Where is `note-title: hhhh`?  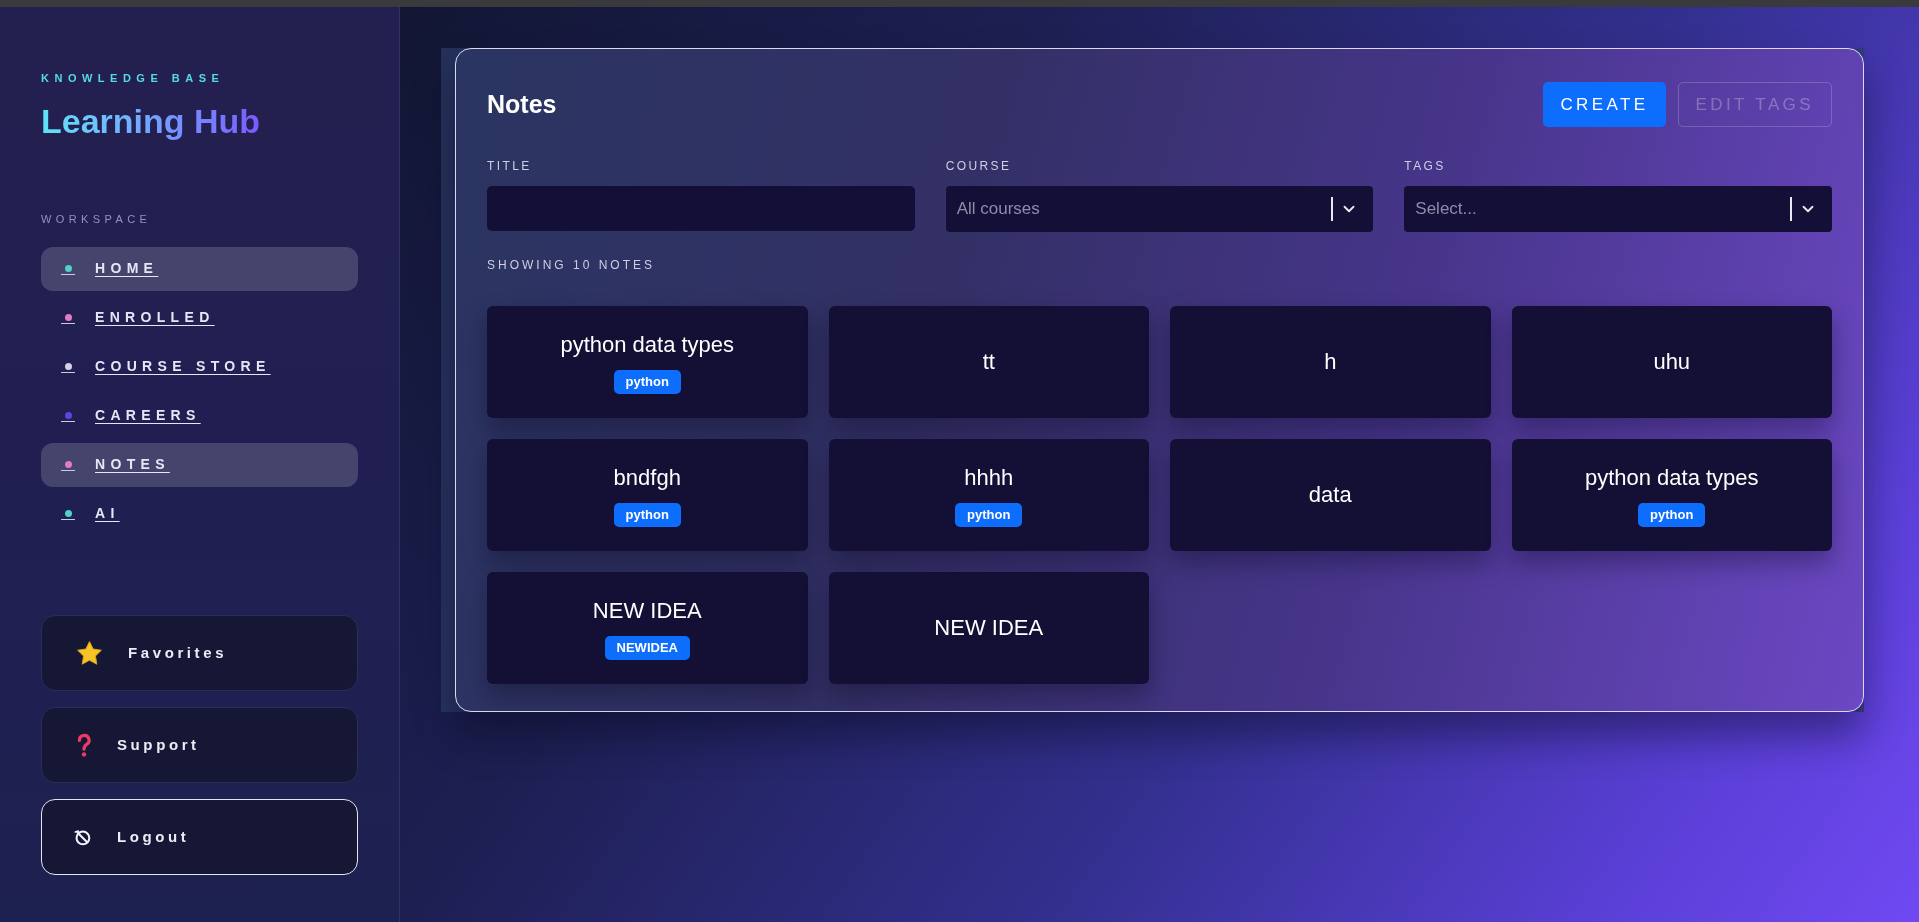 note-title: hhhh is located at coordinates (989, 477).